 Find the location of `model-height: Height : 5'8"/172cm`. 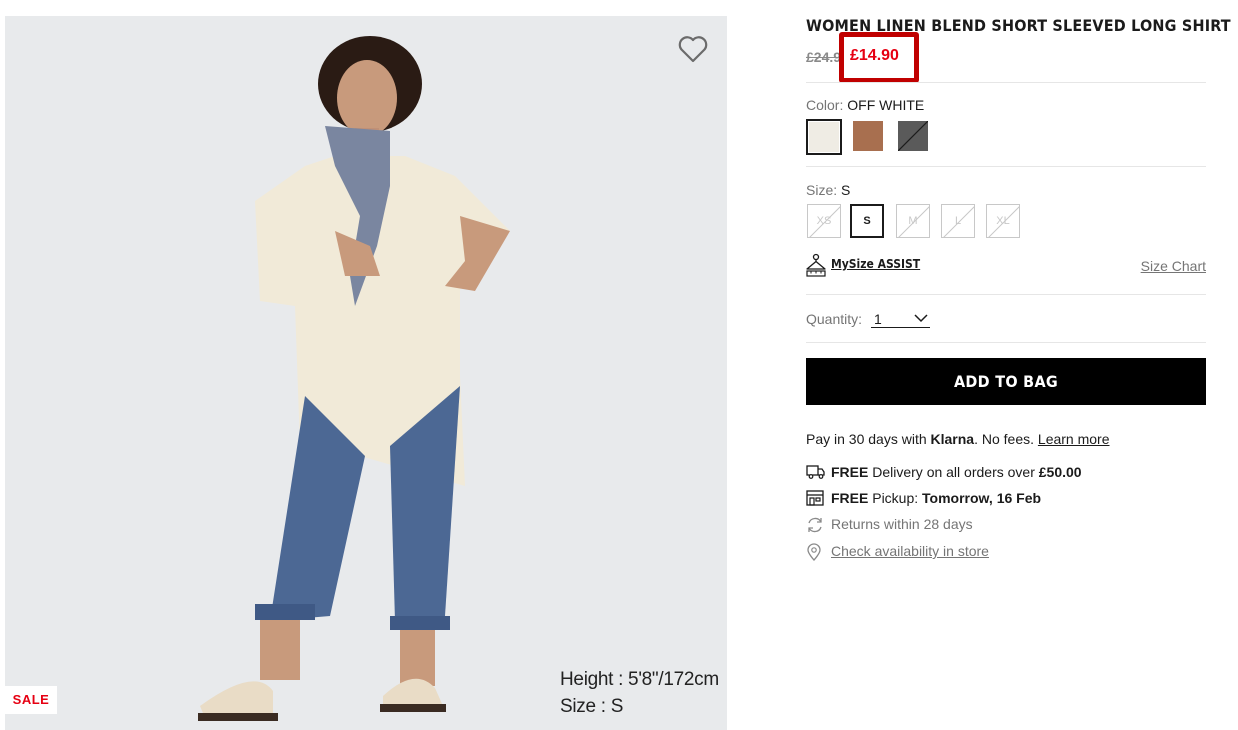

model-height: Height : 5'8"/172cm is located at coordinates (639, 679).